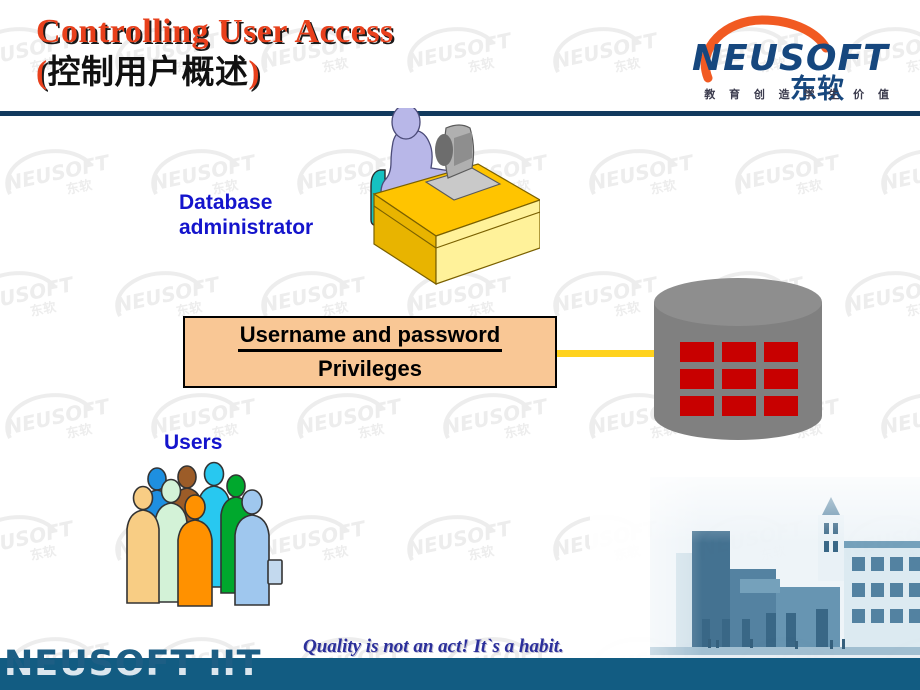 This screenshot has height=690, width=920. I want to click on title-english: Controlling User Access, so click(215, 31).